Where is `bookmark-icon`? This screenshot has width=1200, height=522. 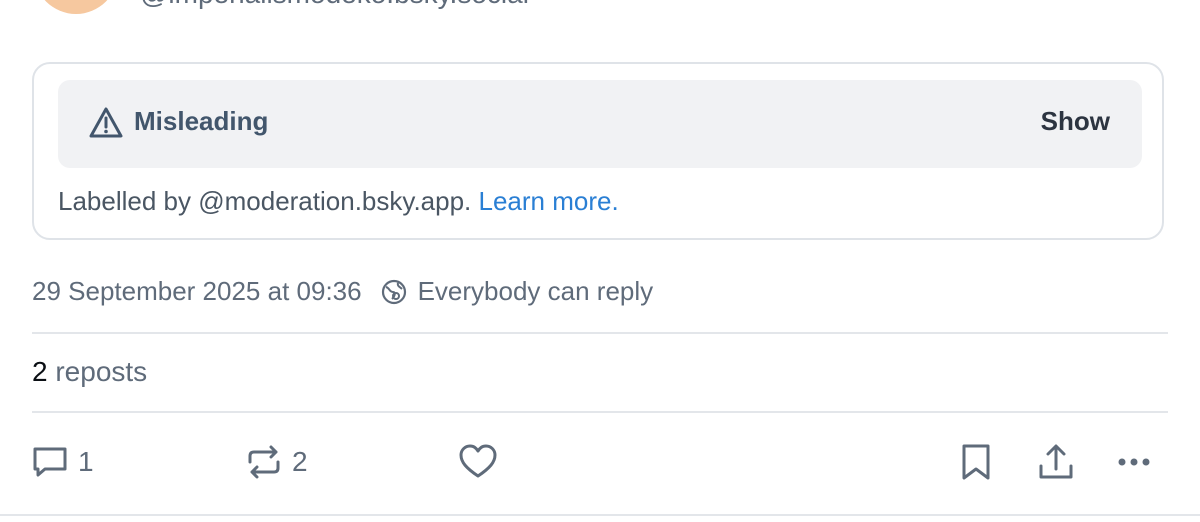 bookmark-icon is located at coordinates (976, 462).